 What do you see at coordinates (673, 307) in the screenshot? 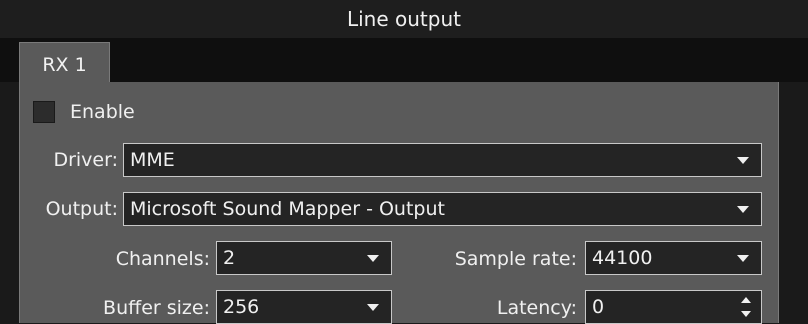
I see `latency-spinbox: 0` at bounding box center [673, 307].